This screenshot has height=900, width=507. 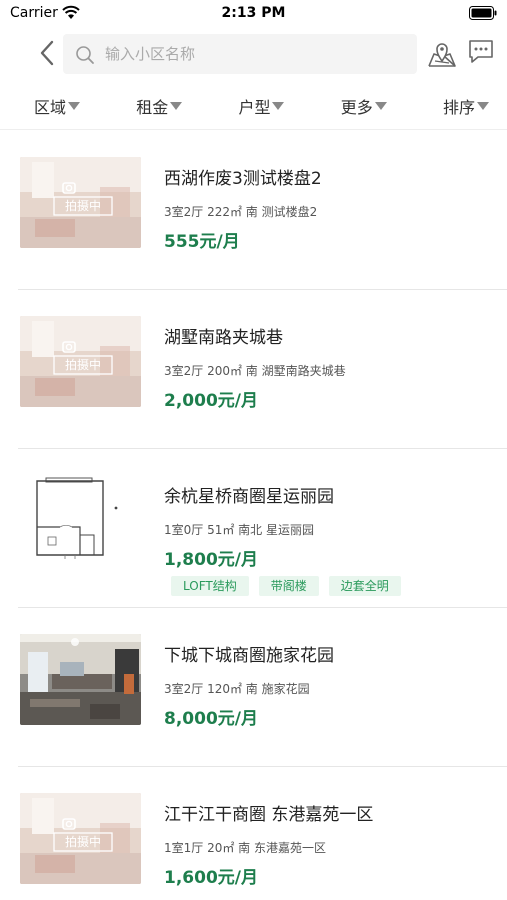 I want to click on message-icon, so click(x=481, y=52).